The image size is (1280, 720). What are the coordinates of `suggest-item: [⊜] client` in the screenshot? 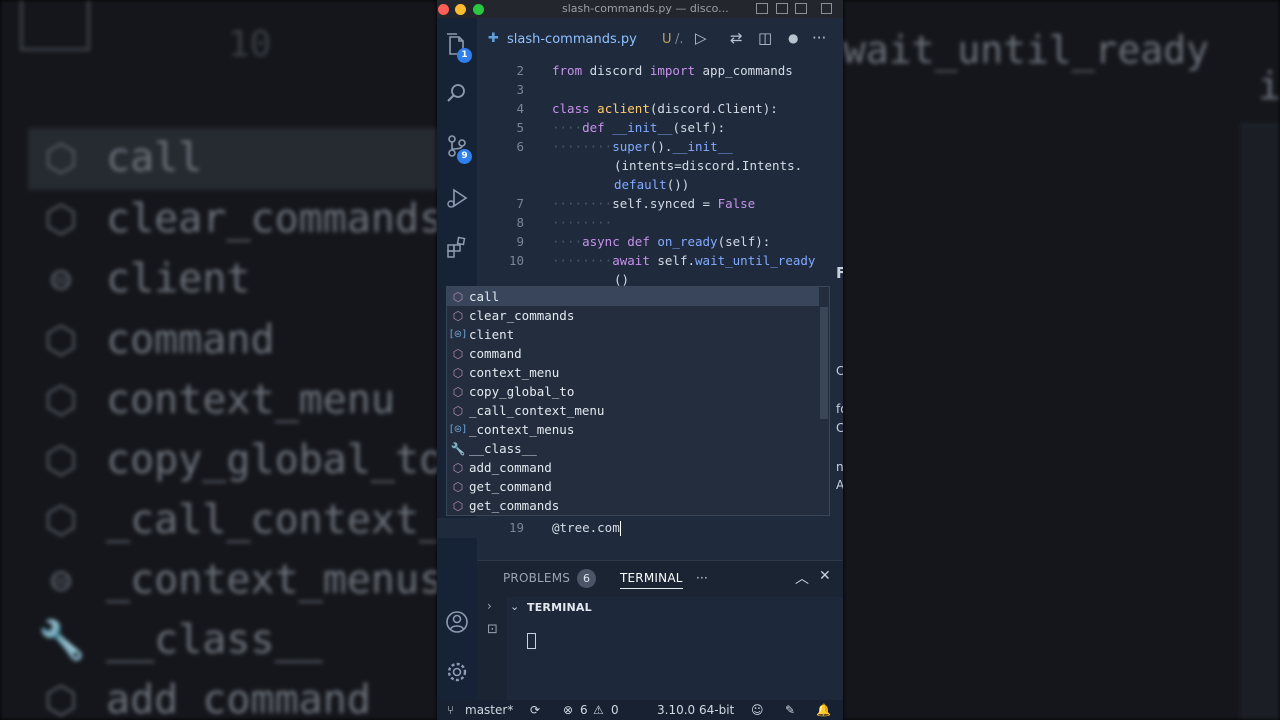 It's located at (633, 334).